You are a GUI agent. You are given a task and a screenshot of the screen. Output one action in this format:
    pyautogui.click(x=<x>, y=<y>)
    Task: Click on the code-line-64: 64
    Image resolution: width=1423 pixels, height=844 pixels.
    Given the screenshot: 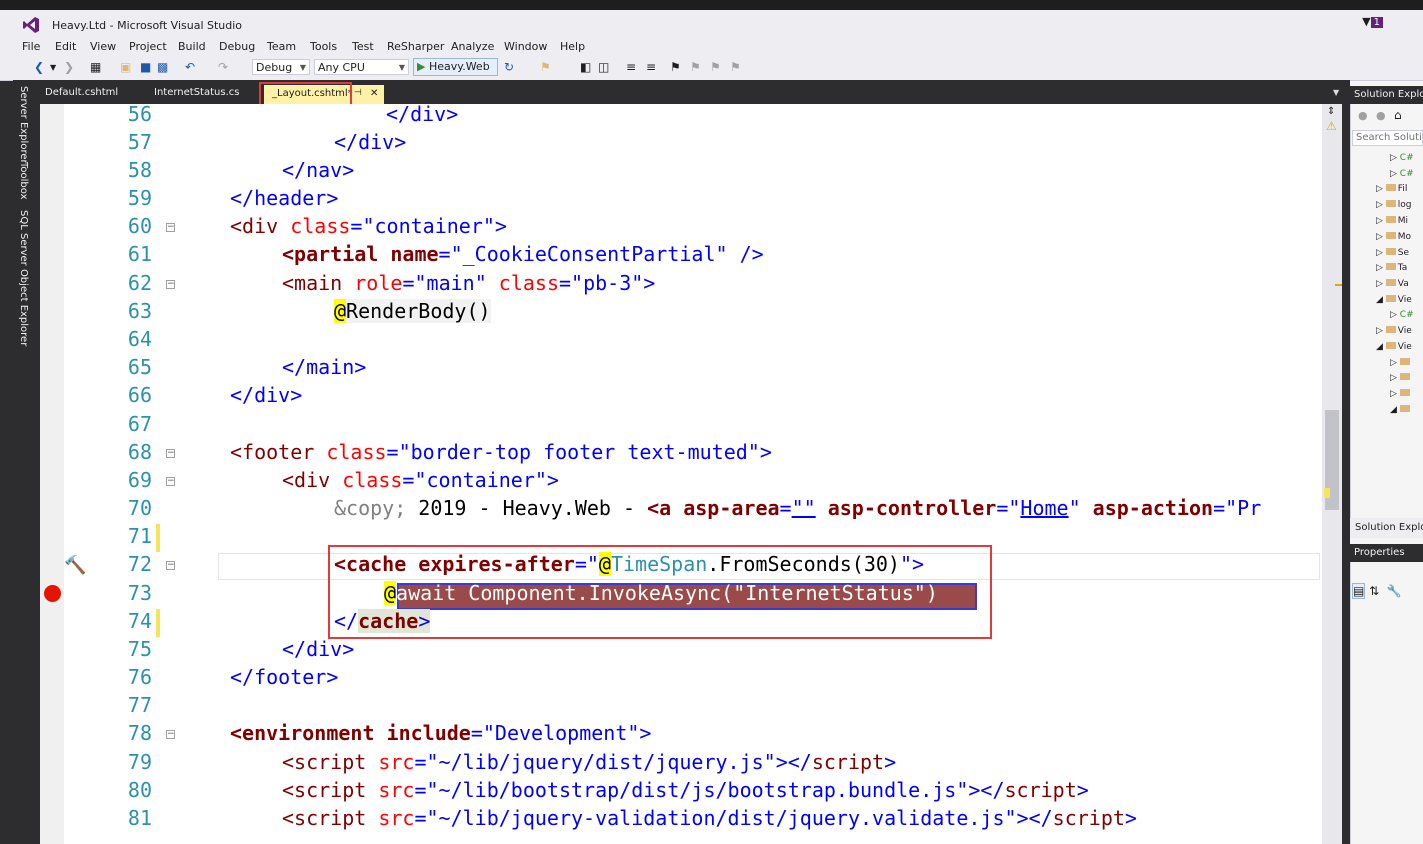 What is the action you would take?
    pyautogui.click(x=692, y=341)
    